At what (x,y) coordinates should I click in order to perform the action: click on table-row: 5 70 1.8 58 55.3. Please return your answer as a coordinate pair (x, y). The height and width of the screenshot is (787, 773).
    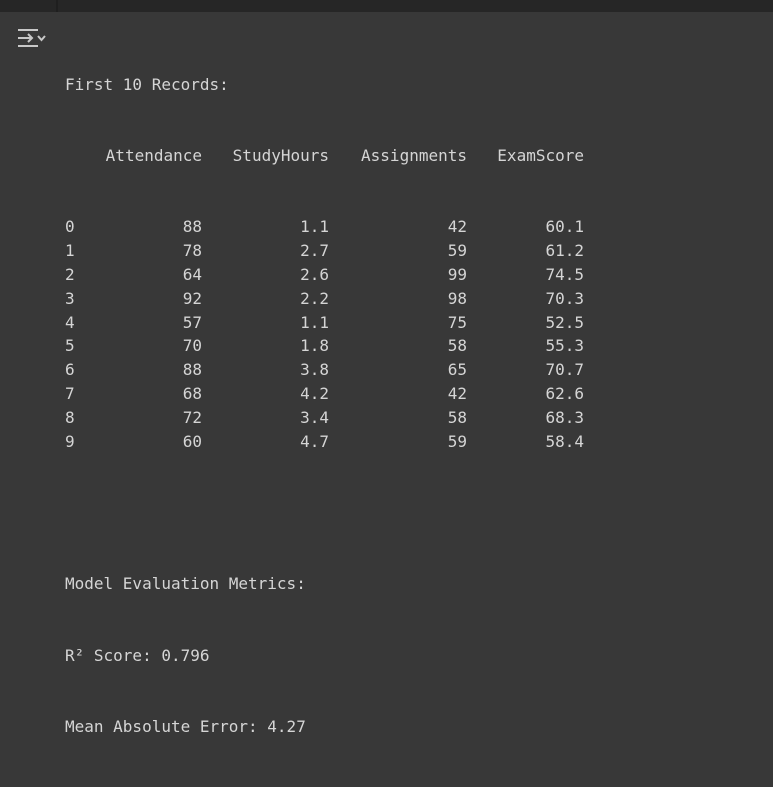
    Looking at the image, I should click on (324, 346).